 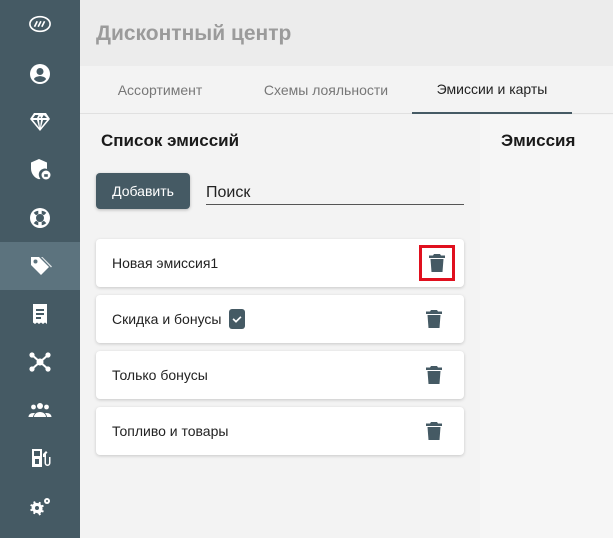 I want to click on app-header: Дисконтный центр, so click(x=346, y=33).